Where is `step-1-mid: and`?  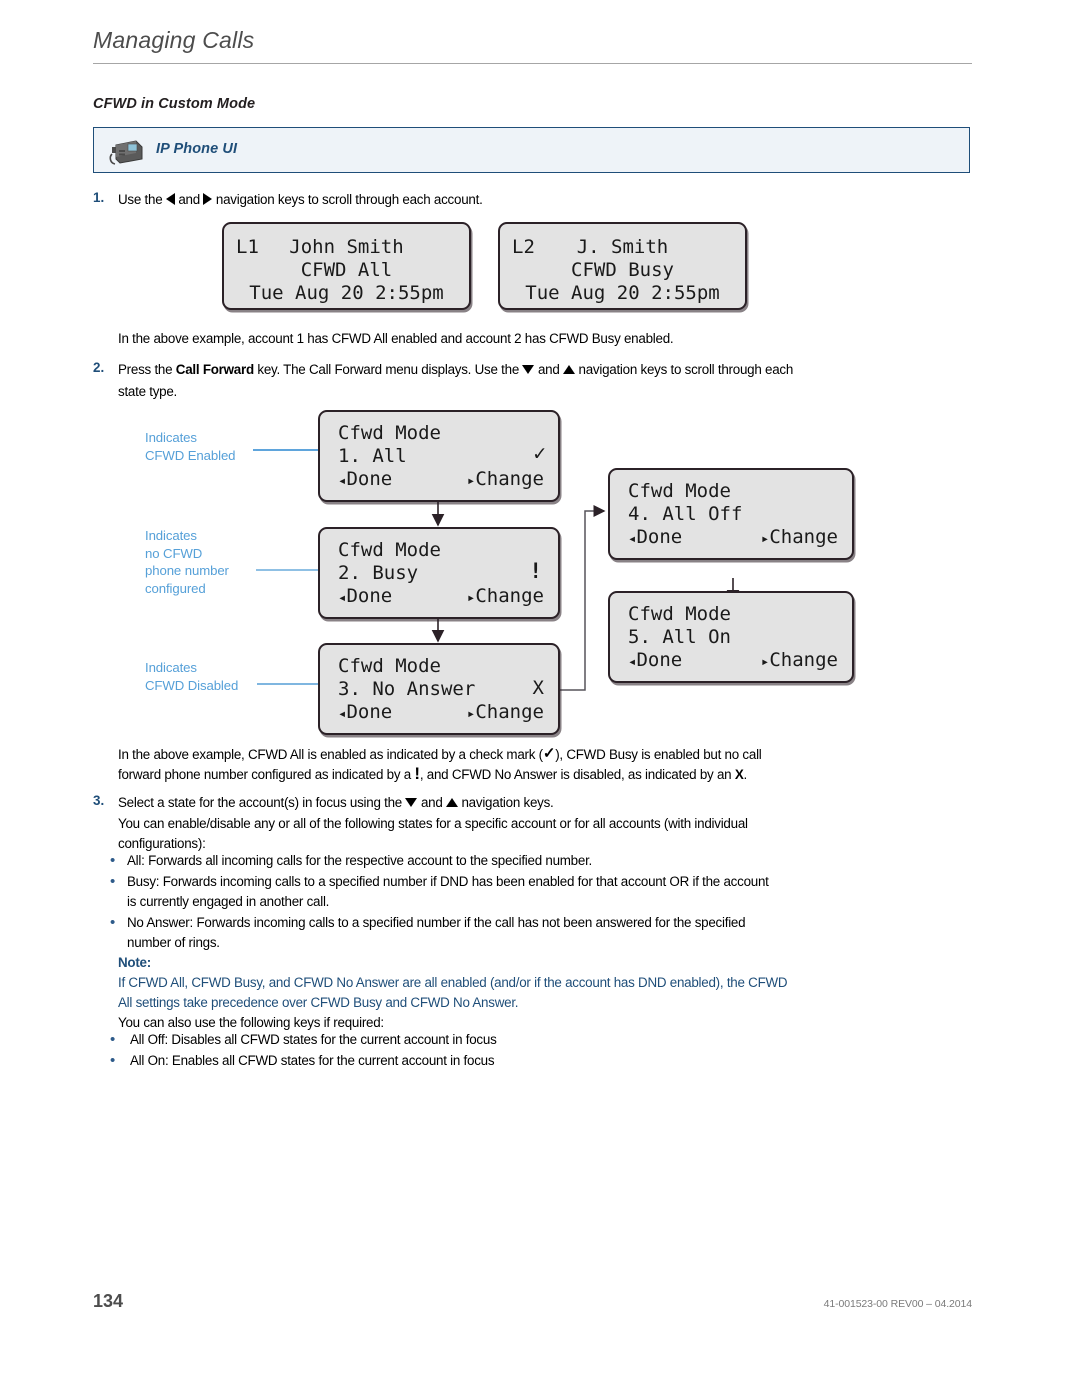
step-1-mid: and is located at coordinates (189, 199).